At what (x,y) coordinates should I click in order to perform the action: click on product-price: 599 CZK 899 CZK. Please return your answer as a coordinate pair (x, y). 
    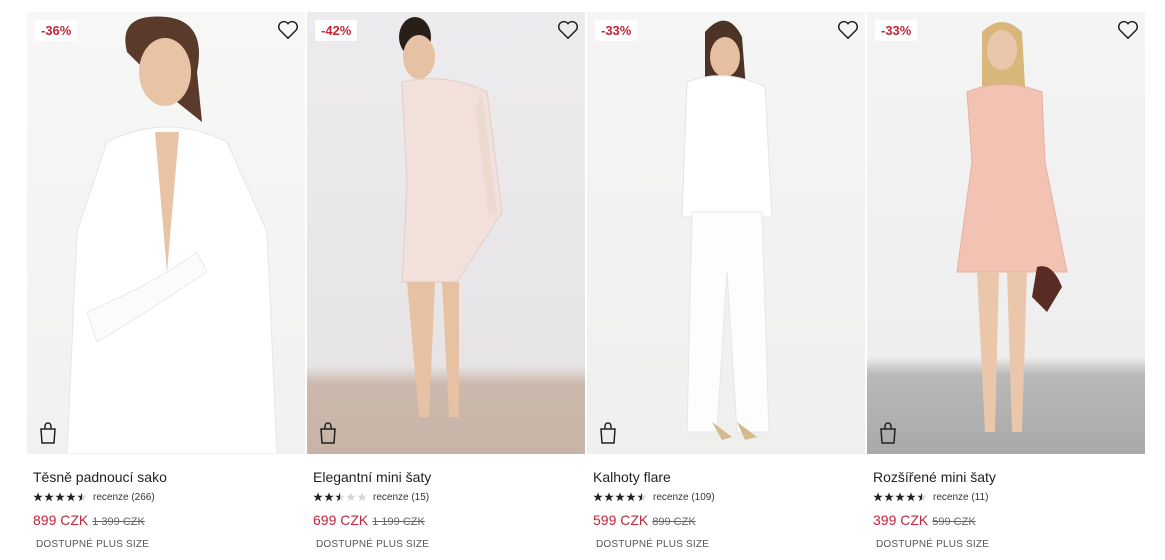
    Looking at the image, I should click on (644, 520).